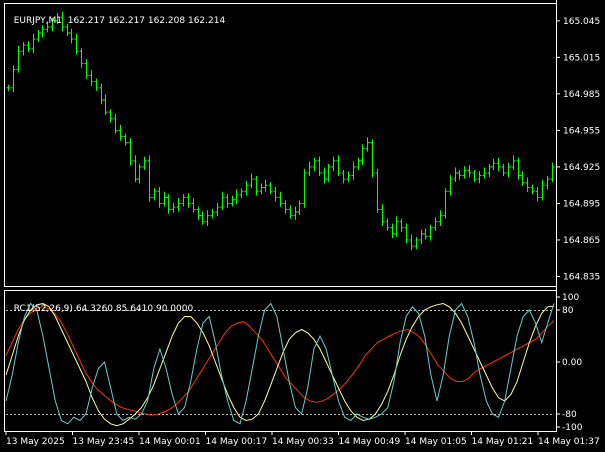 This screenshot has width=605, height=452. I want to click on price-tick-label: 164.955, so click(581, 131).